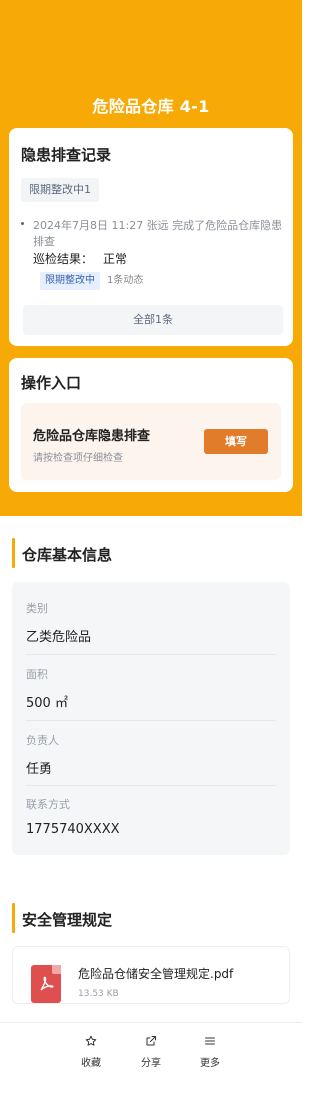 The image size is (320, 1097). Describe the element at coordinates (46, 984) in the screenshot. I see `pdf-icon` at that location.